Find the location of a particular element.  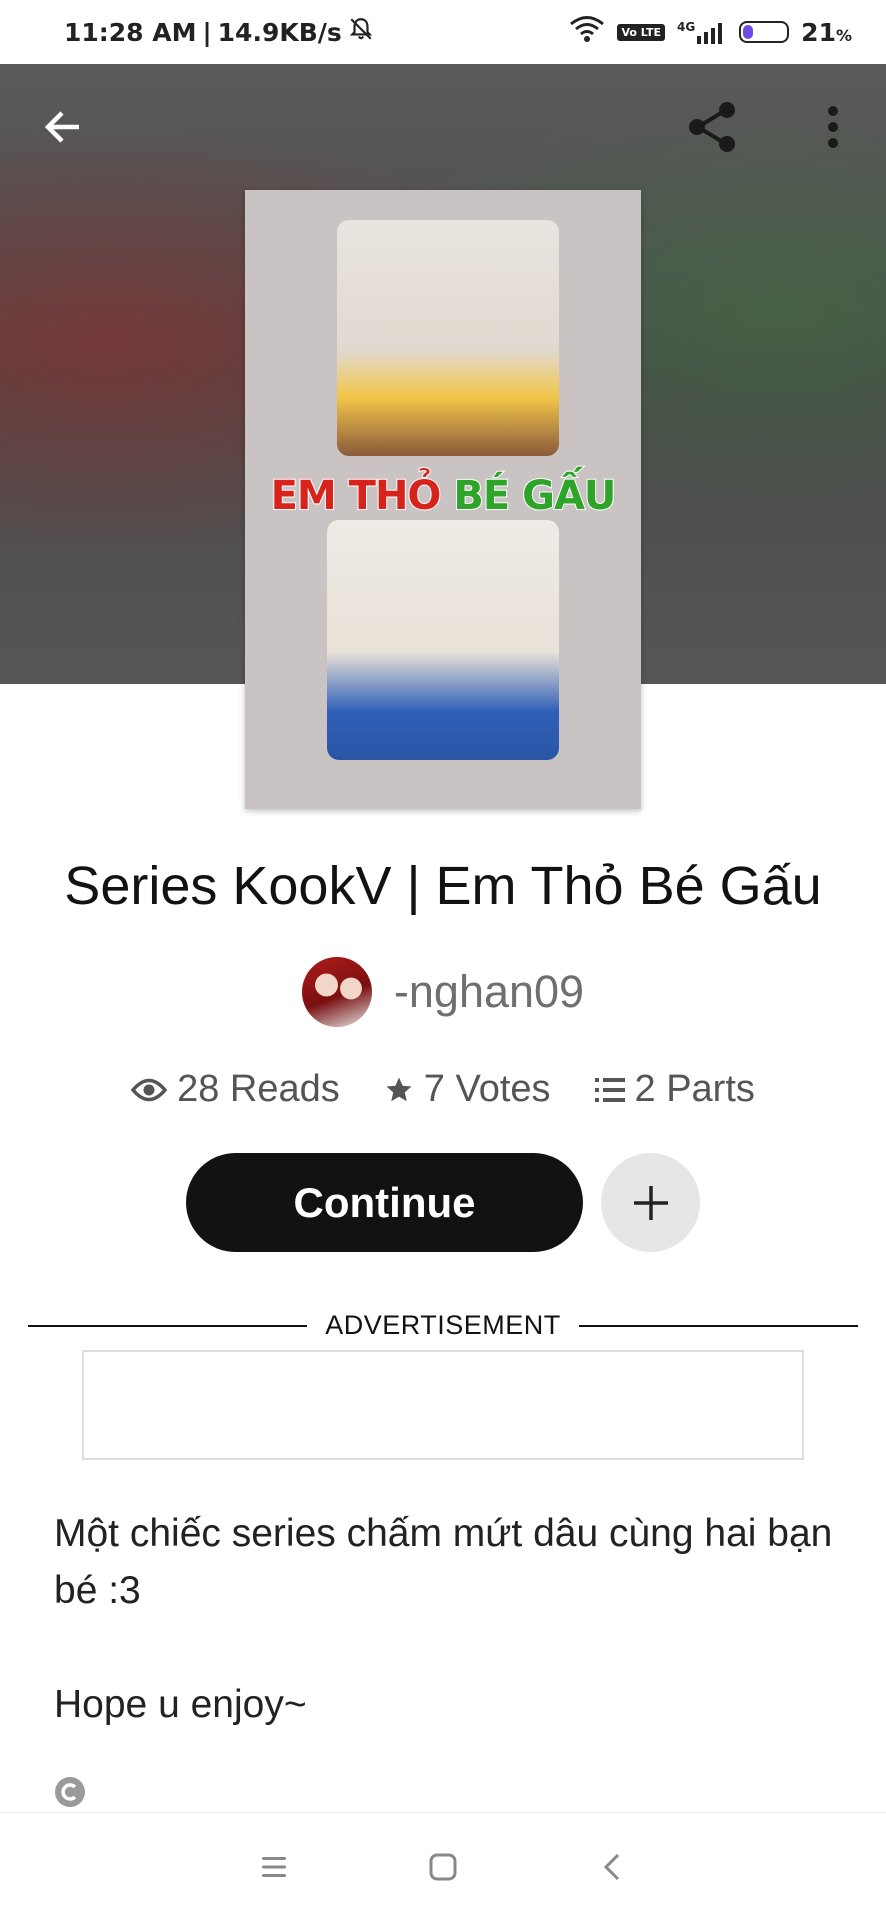

status-left: 11:28 AM | 14.9KB/s is located at coordinates (219, 32).